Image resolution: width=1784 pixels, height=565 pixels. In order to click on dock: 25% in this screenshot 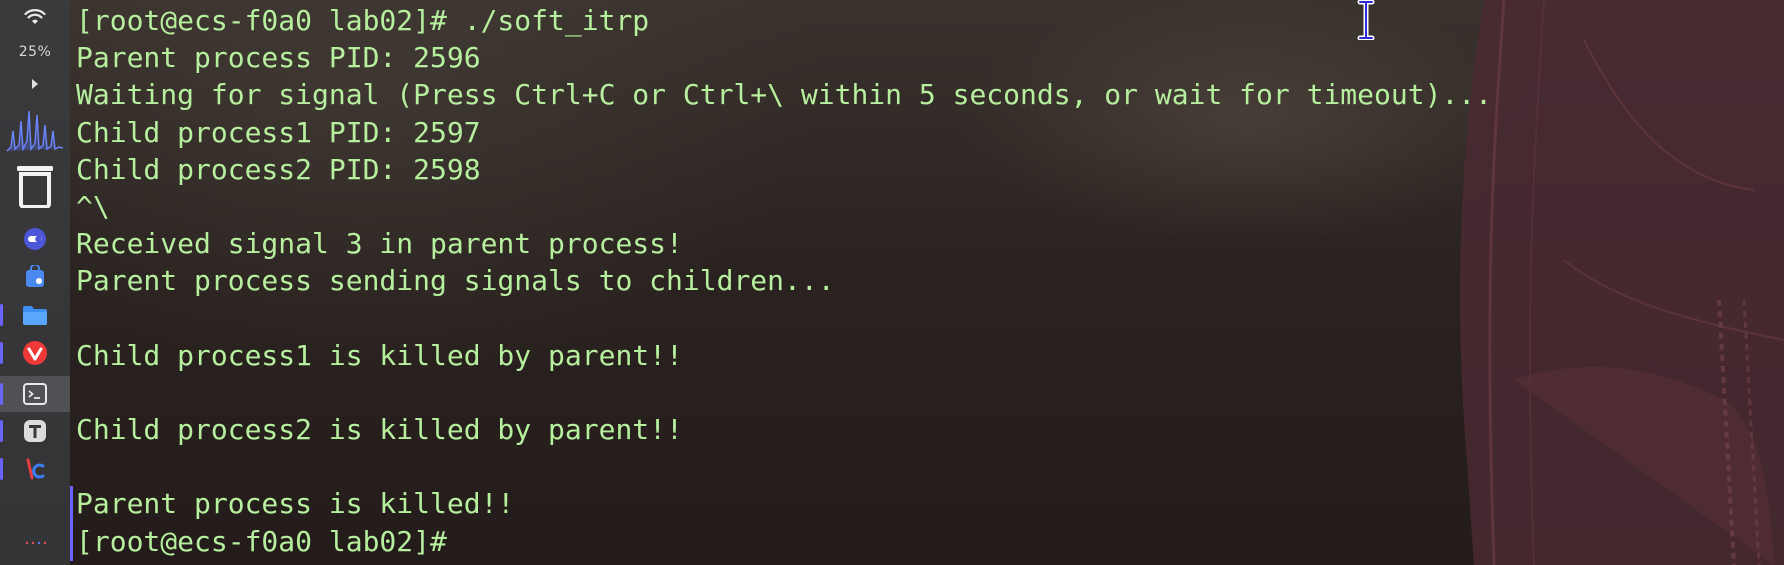, I will do `click(35, 282)`.